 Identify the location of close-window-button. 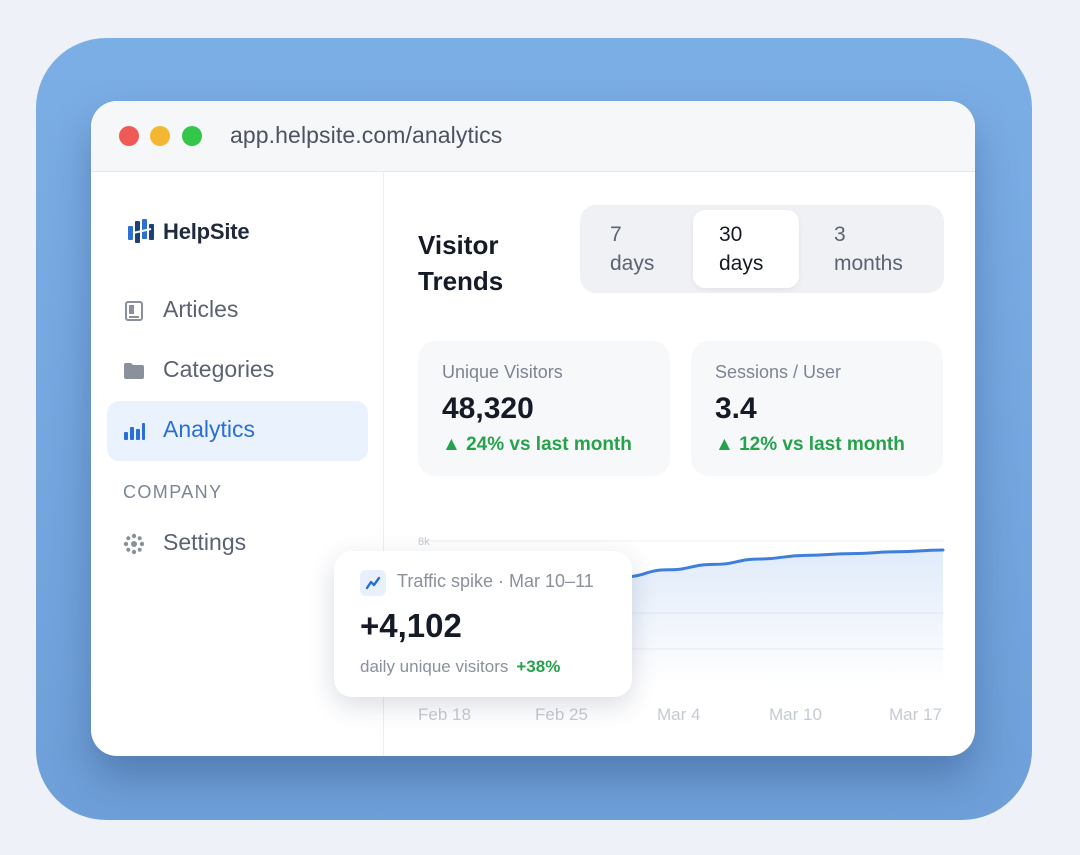
(129, 136).